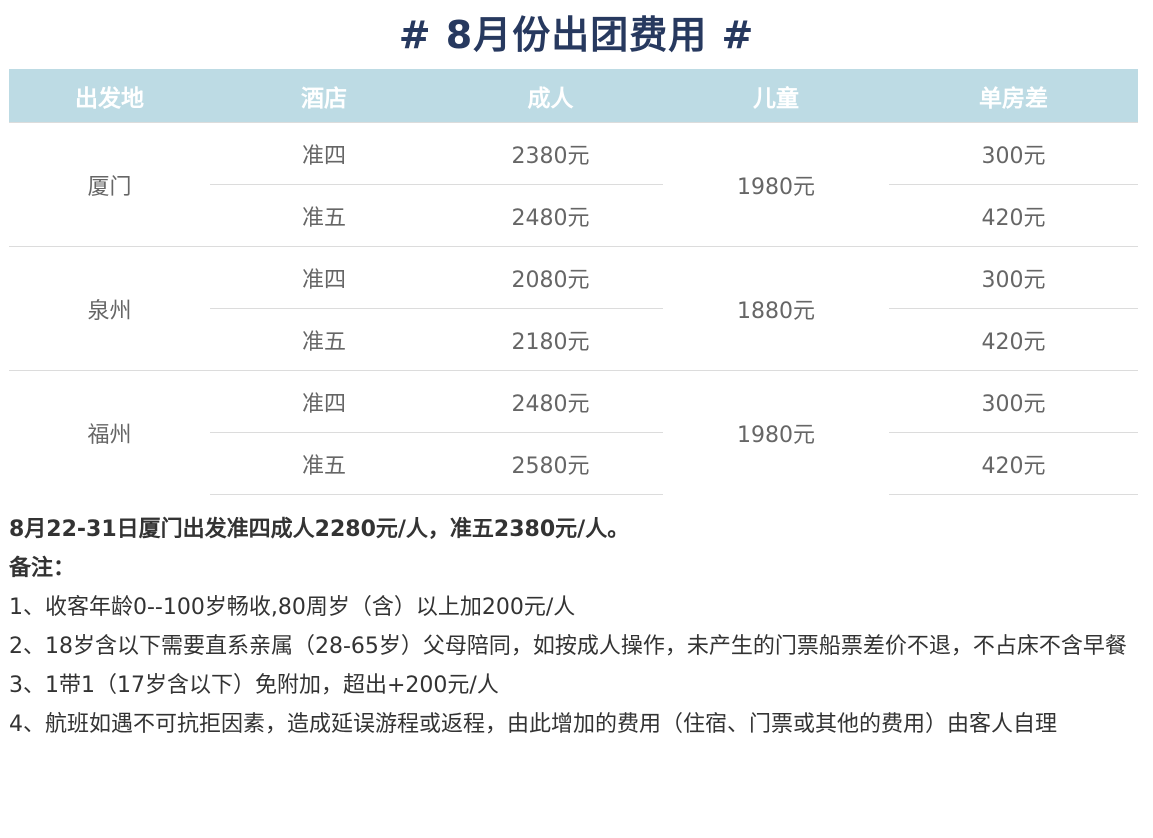 This screenshot has height=838, width=1153. Describe the element at coordinates (1013, 96) in the screenshot. I see `header-single-supplement: 单房差` at that location.